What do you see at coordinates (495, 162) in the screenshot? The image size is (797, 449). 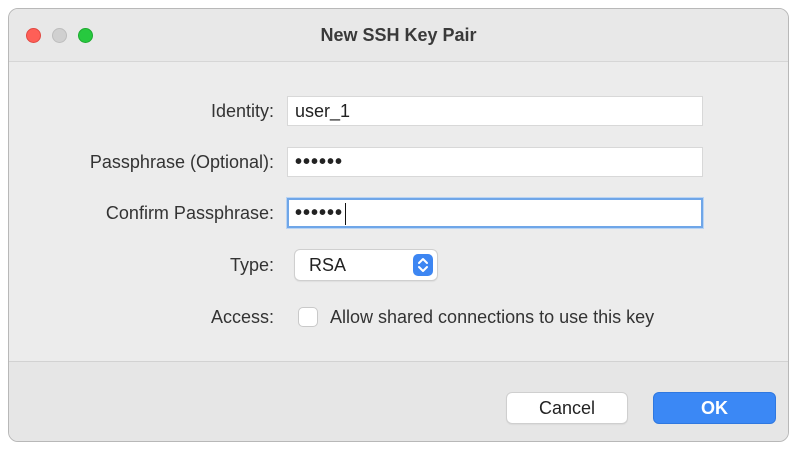 I see `passphrase-field: ••••••` at bounding box center [495, 162].